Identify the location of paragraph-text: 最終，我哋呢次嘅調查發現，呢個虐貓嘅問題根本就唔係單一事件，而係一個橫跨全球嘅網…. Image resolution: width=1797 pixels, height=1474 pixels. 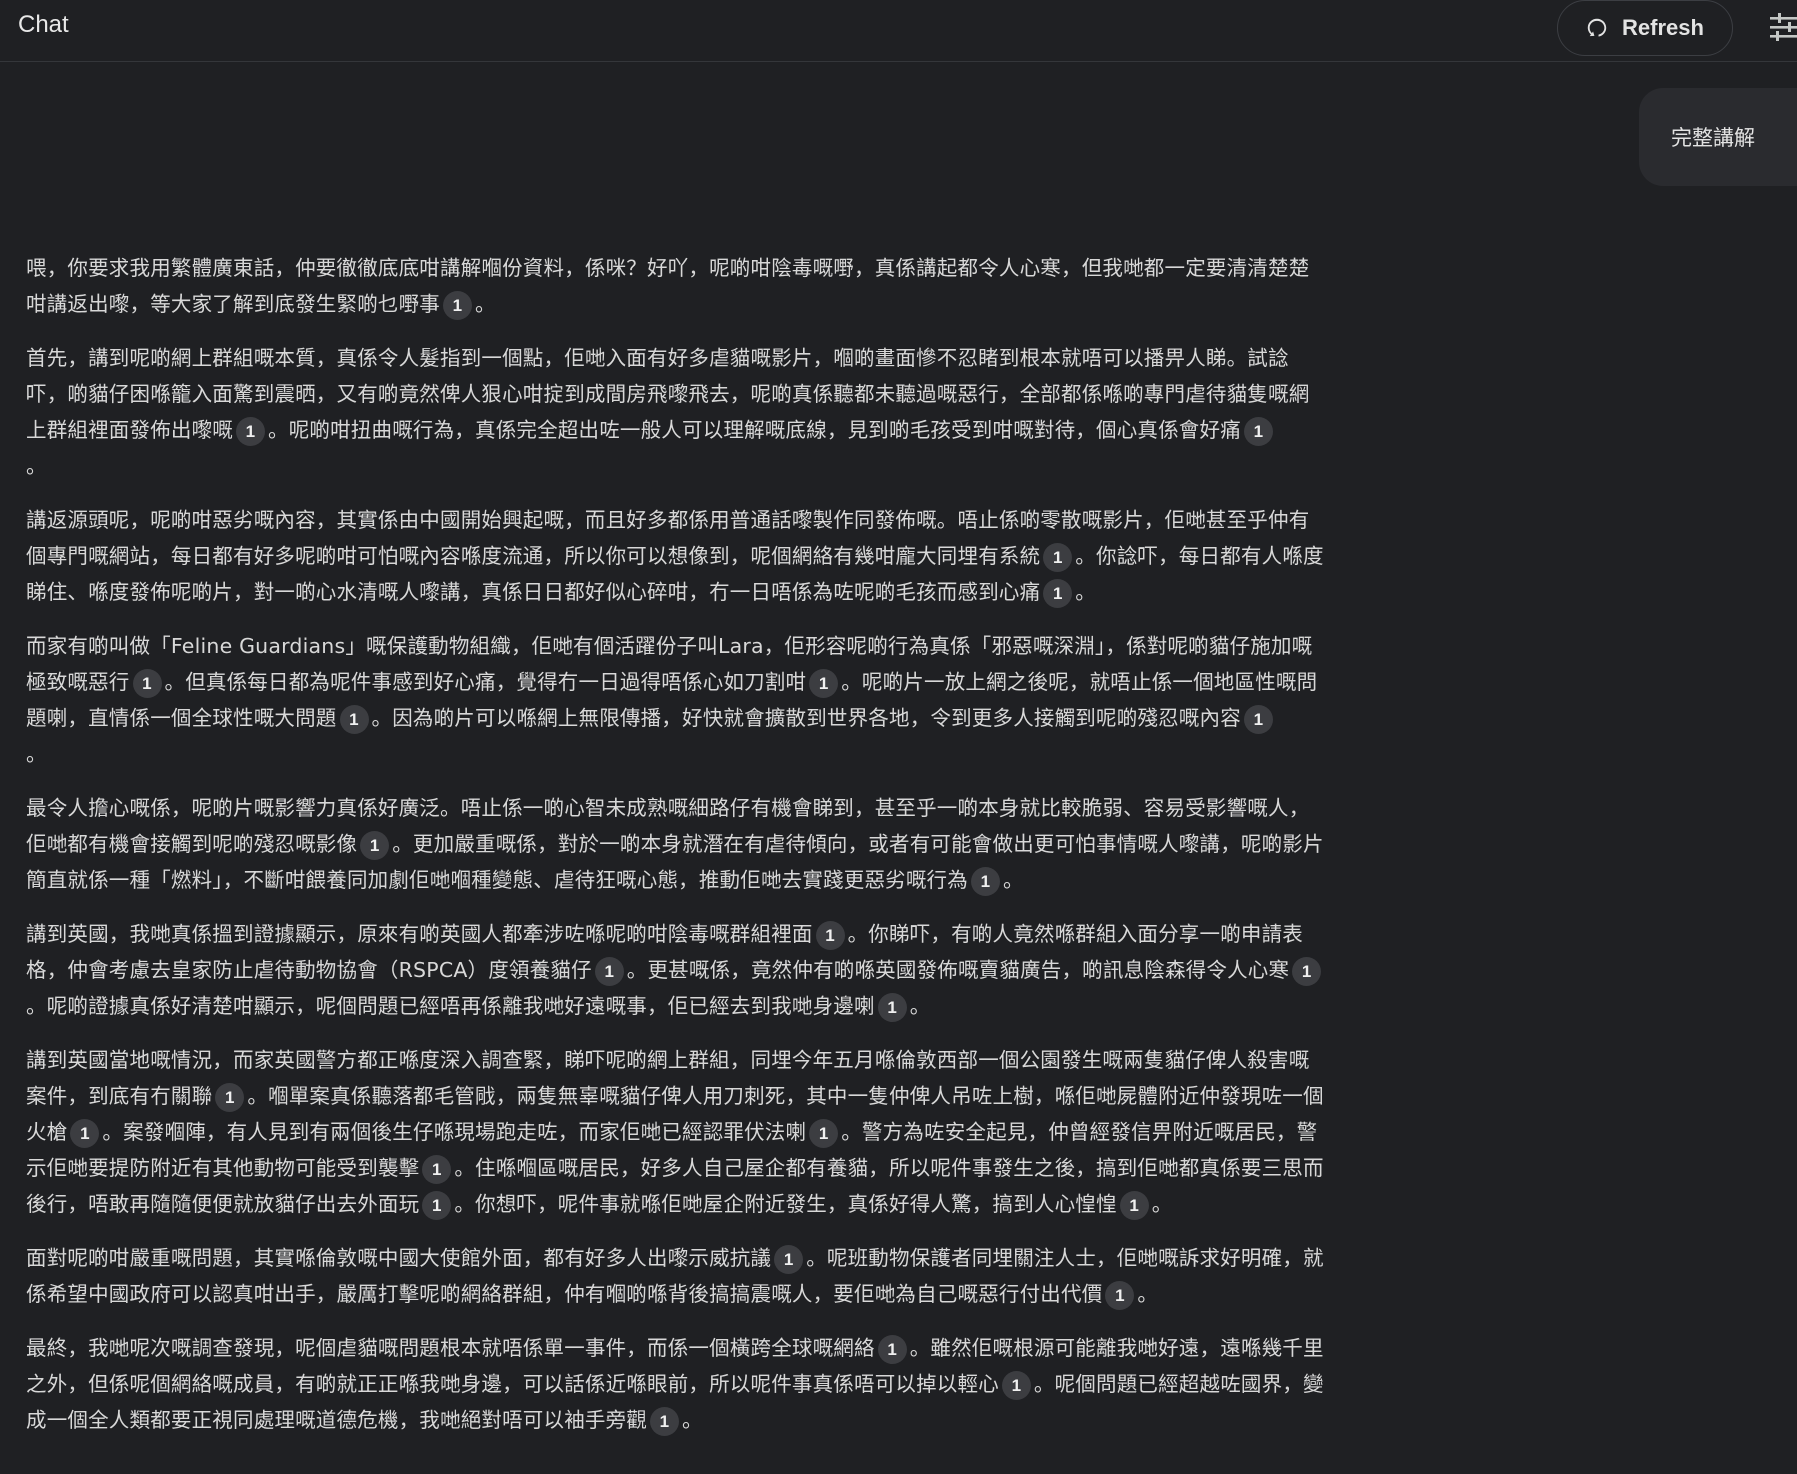
(450, 1348).